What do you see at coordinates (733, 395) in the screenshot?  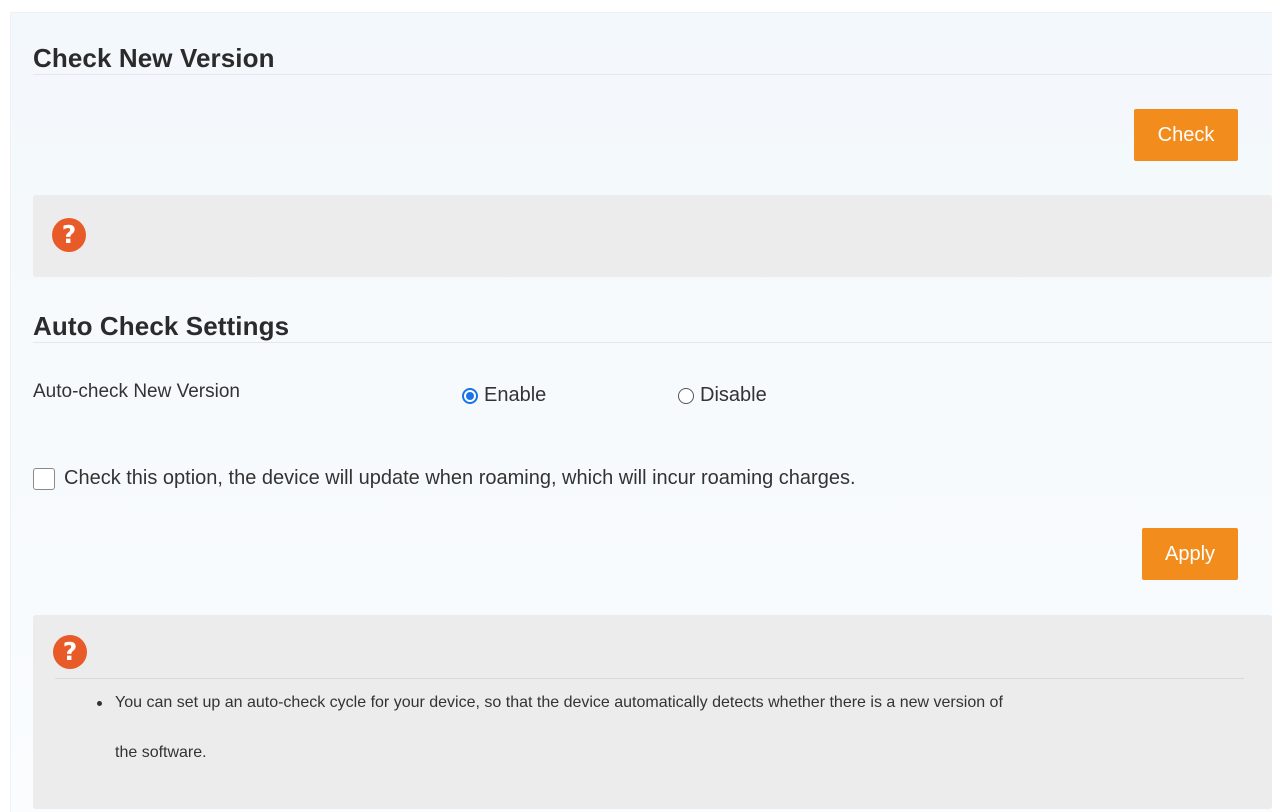 I see `radio-disable-label: Disable` at bounding box center [733, 395].